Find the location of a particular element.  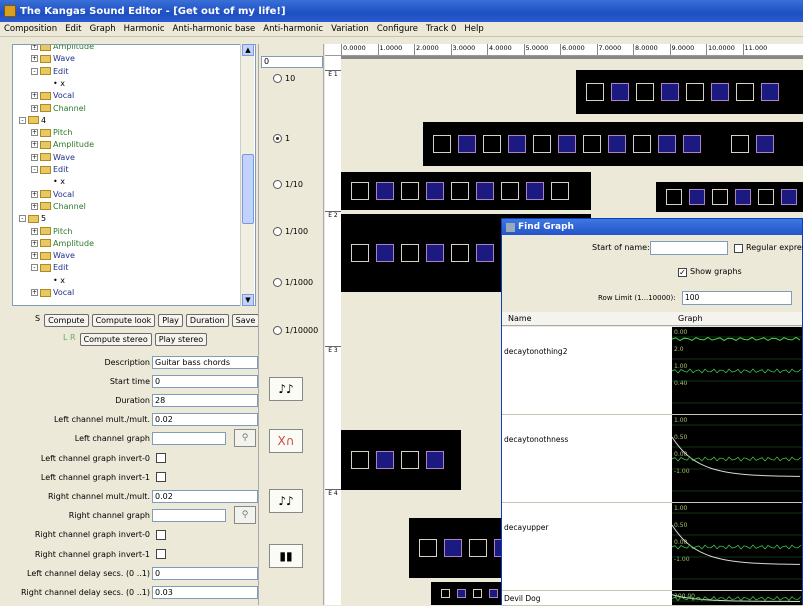

menu-item-8: Track 0 is located at coordinates (441, 29).